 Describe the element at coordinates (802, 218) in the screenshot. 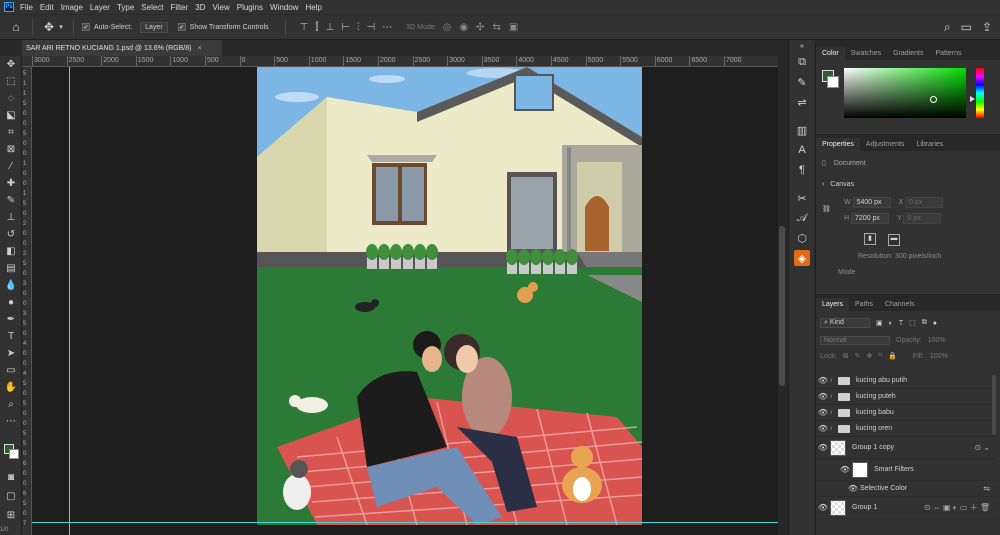

I see `glyphs-icon: 𝒜` at that location.